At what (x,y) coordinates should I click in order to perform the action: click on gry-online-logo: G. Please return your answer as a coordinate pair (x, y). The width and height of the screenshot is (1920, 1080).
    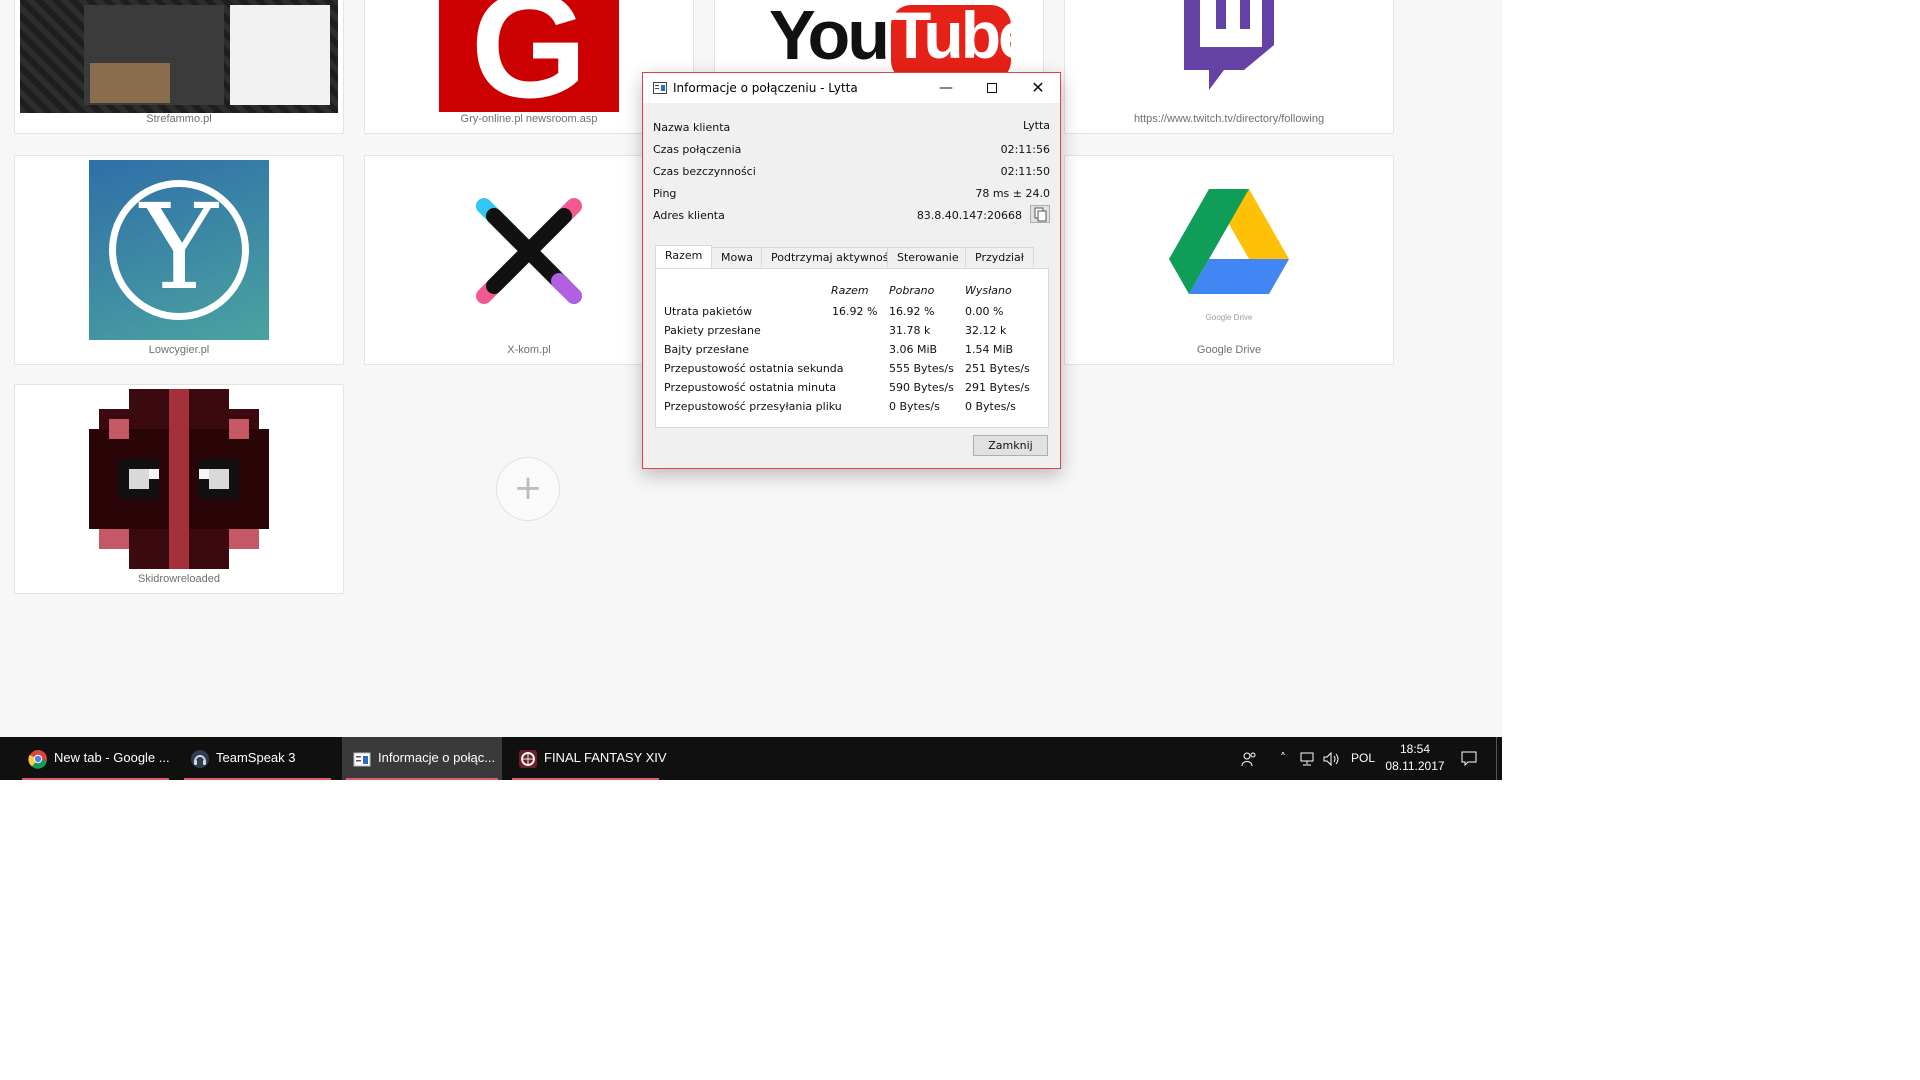
    Looking at the image, I should click on (529, 64).